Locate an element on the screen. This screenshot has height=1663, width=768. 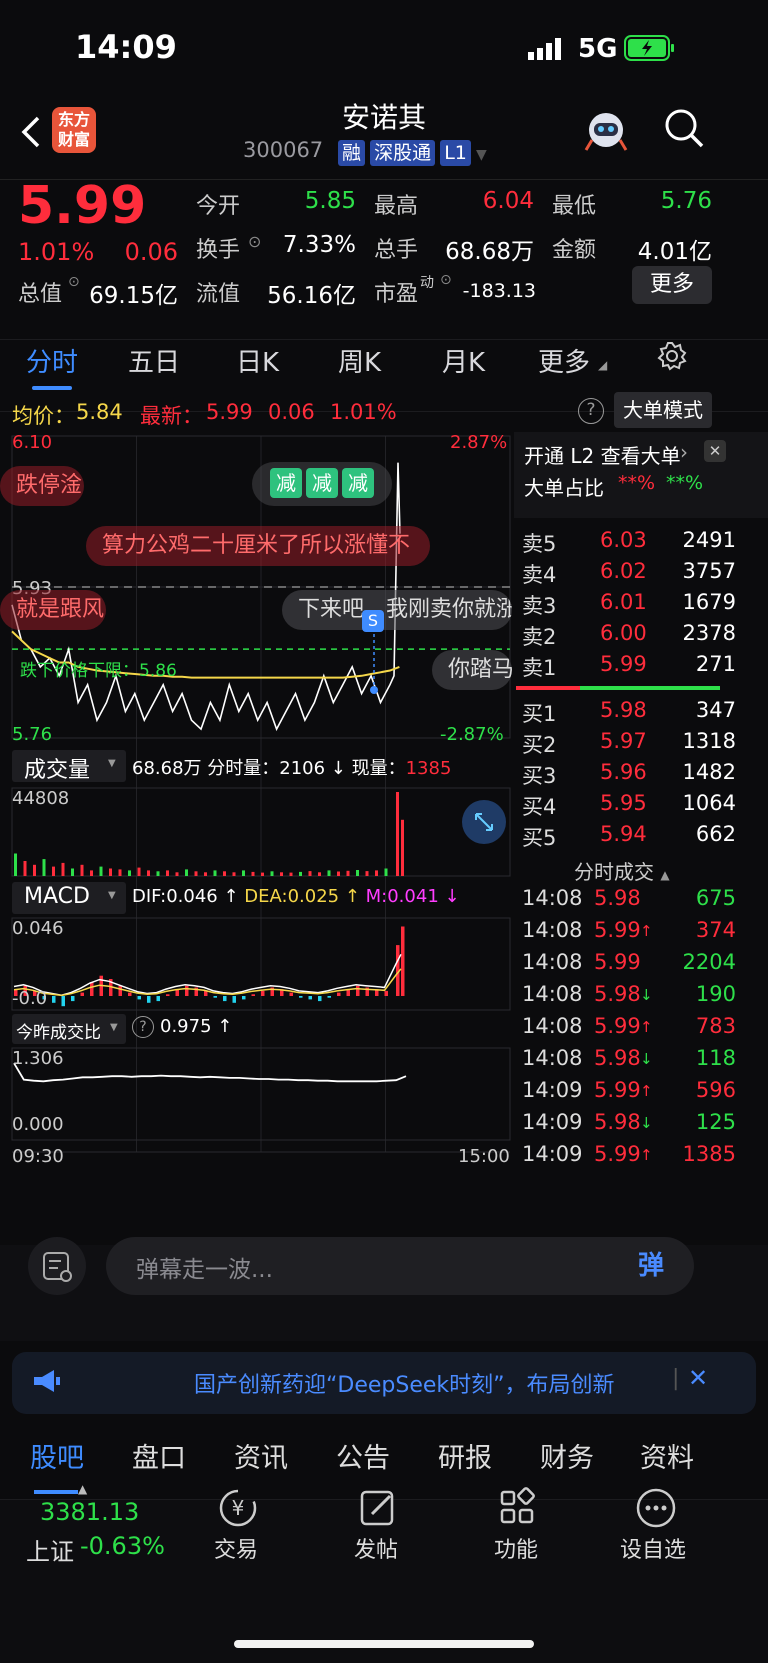
search-icon is located at coordinates (684, 130).